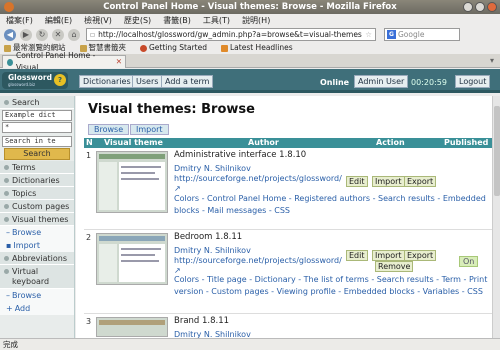  I want to click on sidebar-vk-browse: – Browse, so click(37, 295).